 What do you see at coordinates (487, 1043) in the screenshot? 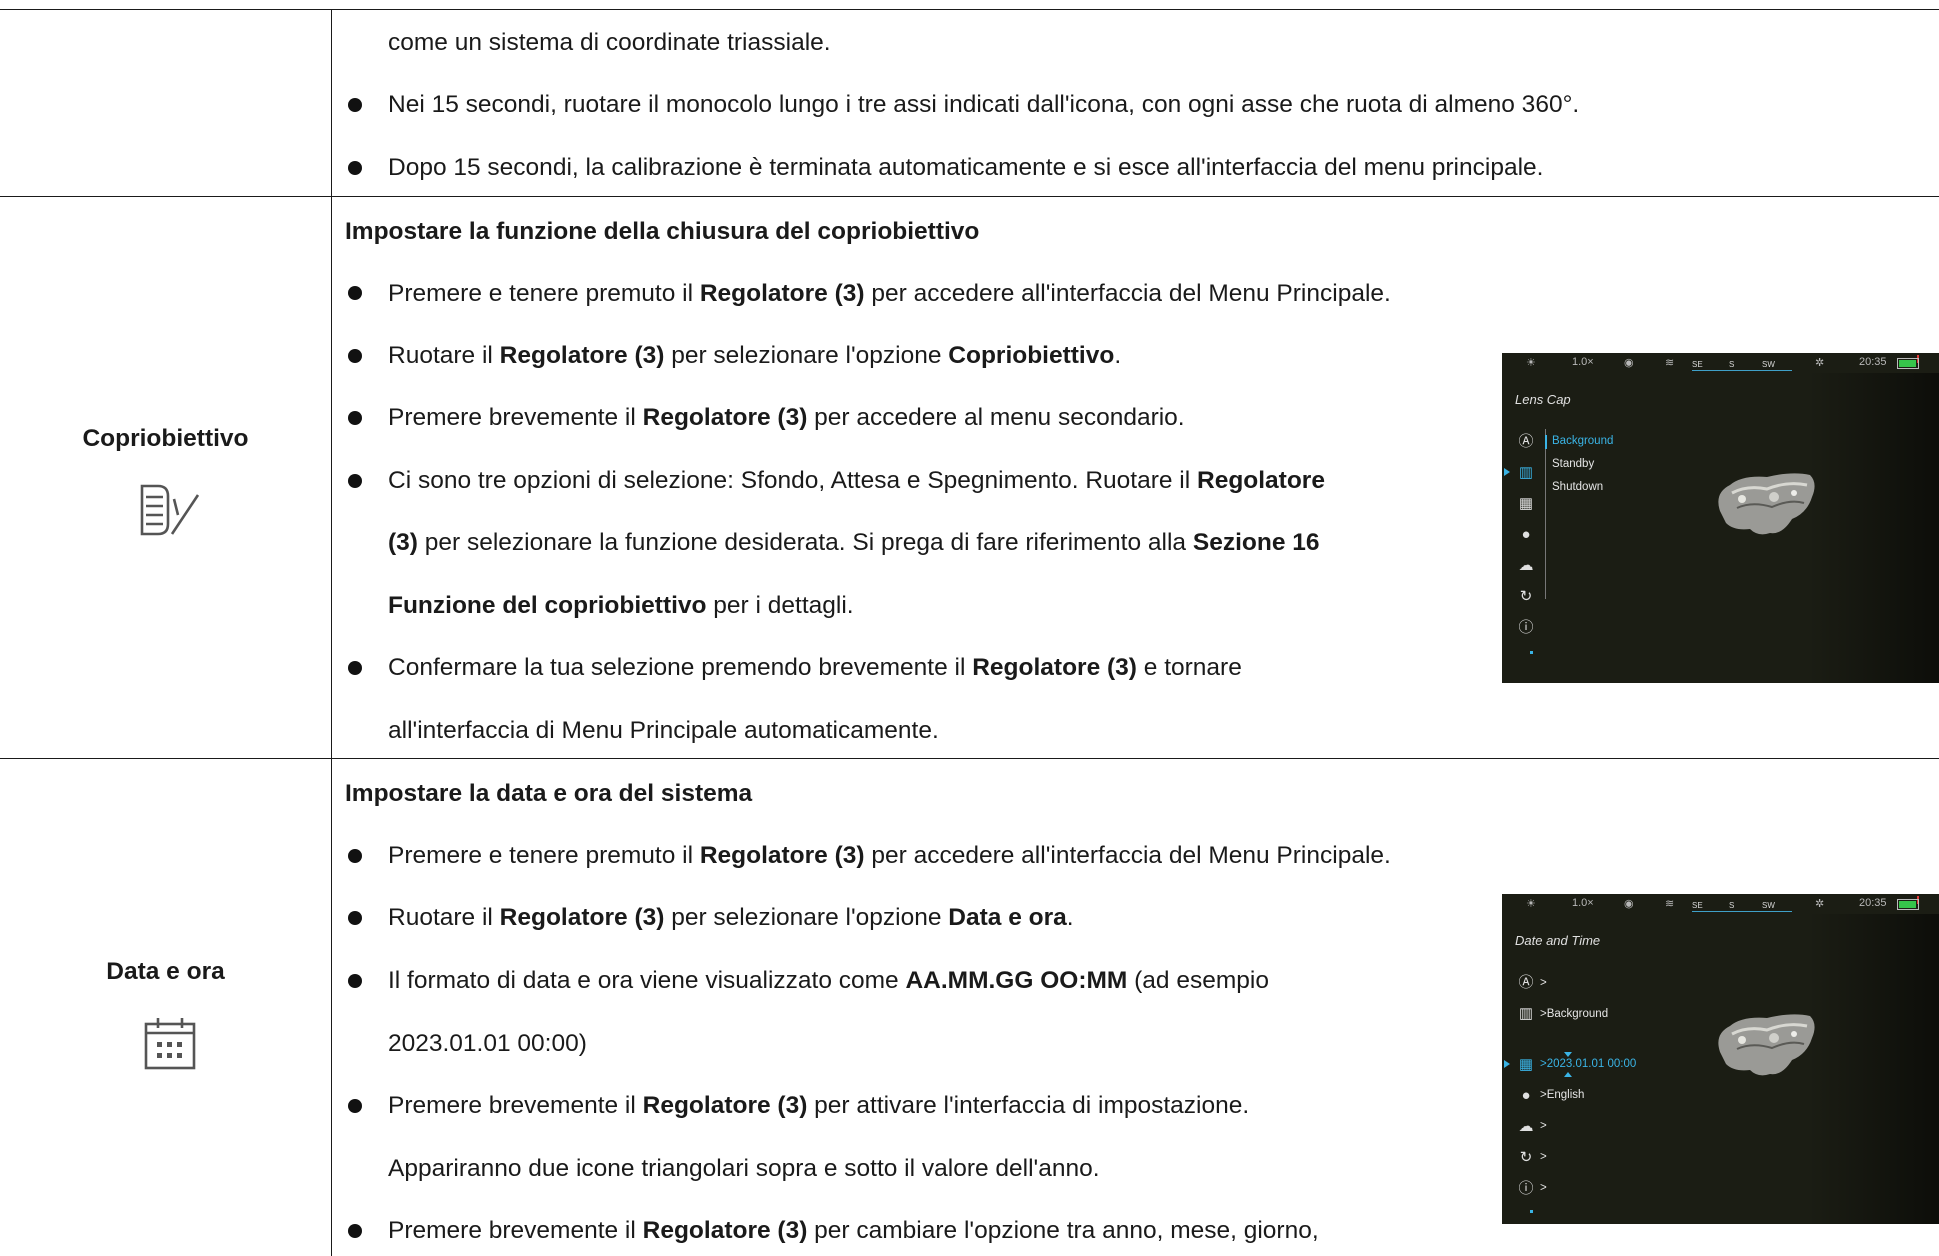
I see `text-line: 2023.01.01 00:00)` at bounding box center [487, 1043].